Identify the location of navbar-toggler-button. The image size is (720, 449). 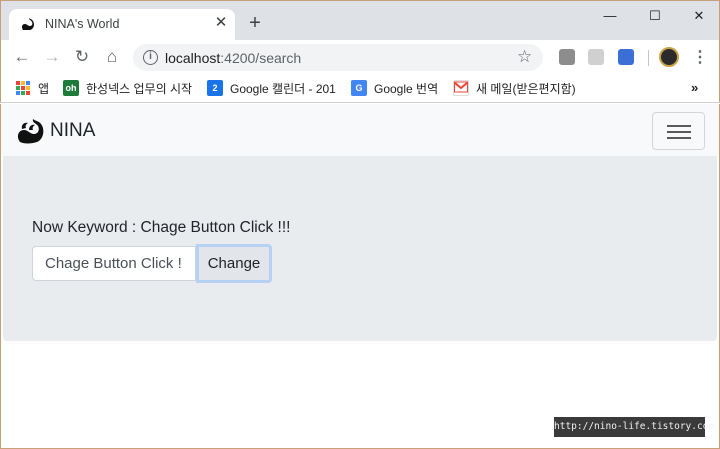
(678, 131).